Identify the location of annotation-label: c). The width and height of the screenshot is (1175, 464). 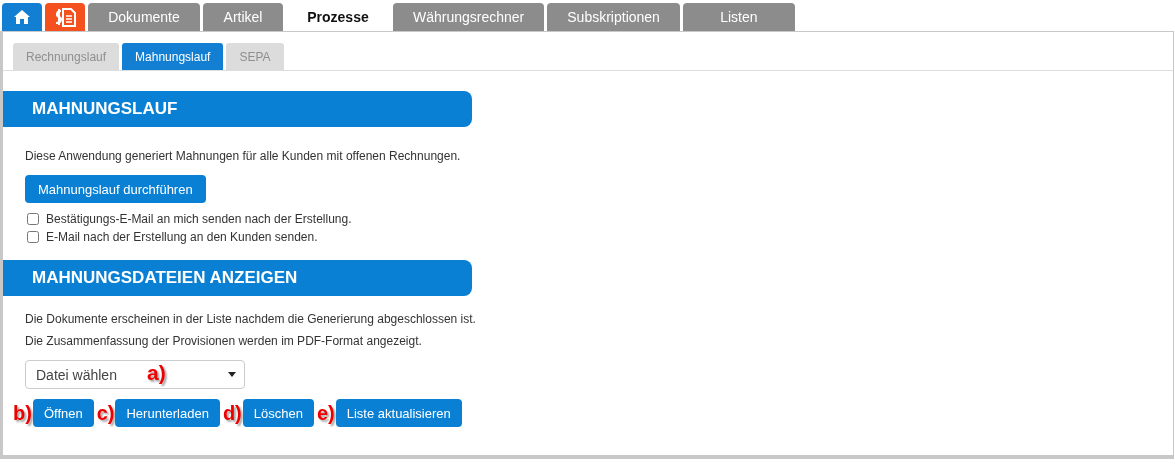
(105, 413).